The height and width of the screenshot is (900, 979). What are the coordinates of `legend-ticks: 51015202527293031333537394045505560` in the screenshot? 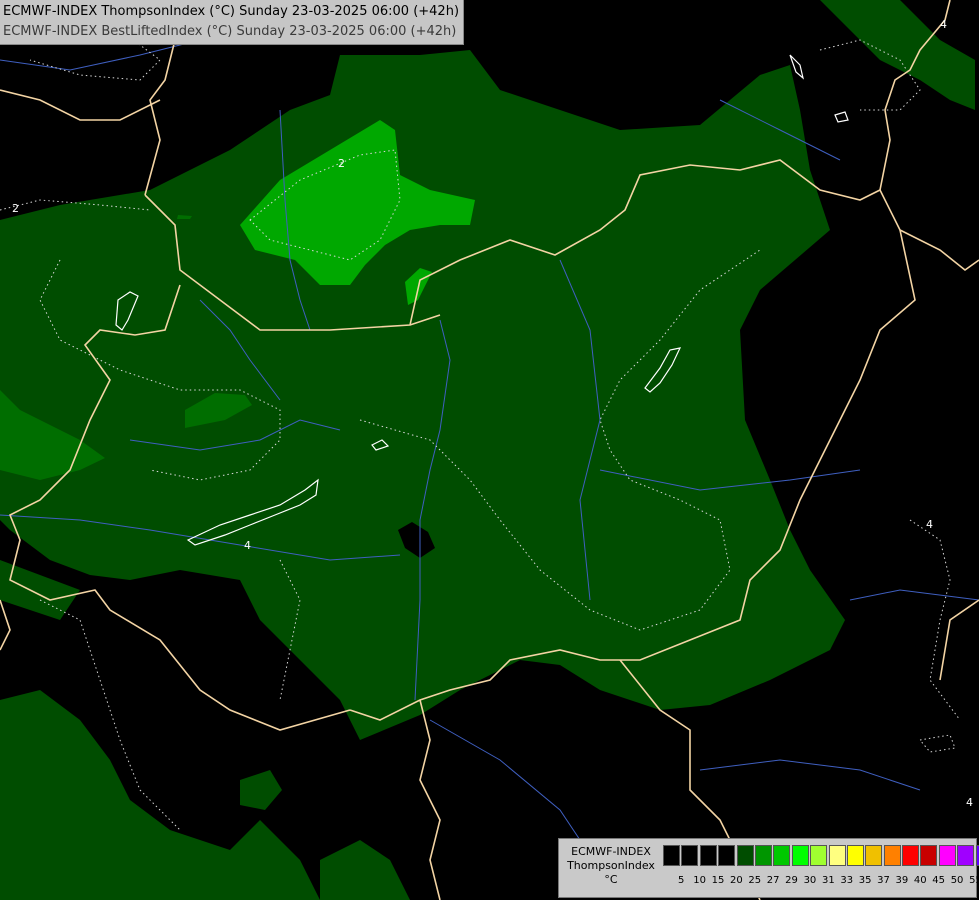 It's located at (825, 880).